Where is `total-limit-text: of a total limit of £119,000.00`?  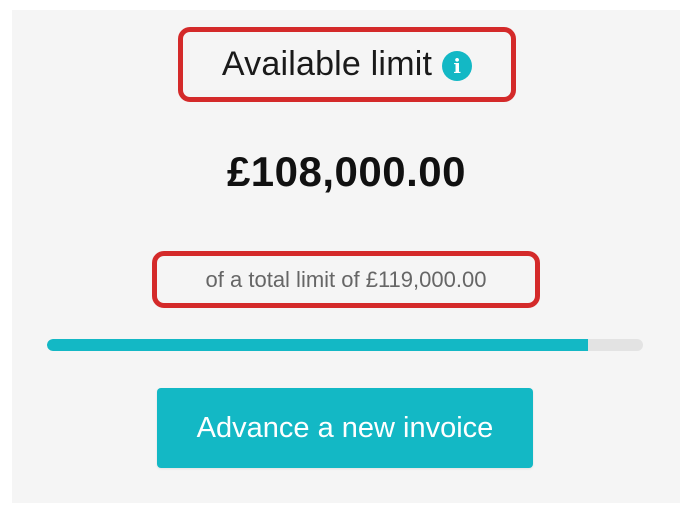
total-limit-text: of a total limit of £119,000.00 is located at coordinates (346, 279).